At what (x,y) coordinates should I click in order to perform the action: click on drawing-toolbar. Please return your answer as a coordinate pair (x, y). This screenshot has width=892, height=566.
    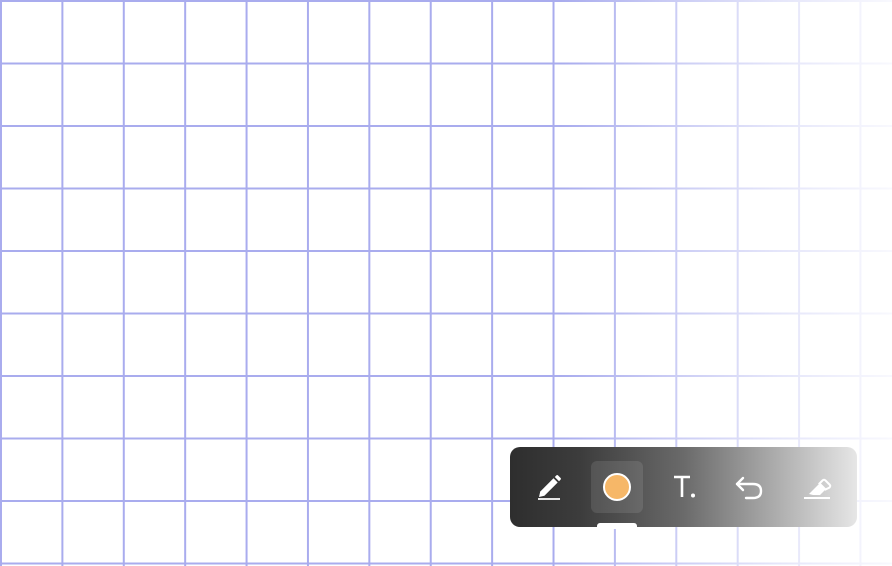
    Looking at the image, I should click on (683, 488).